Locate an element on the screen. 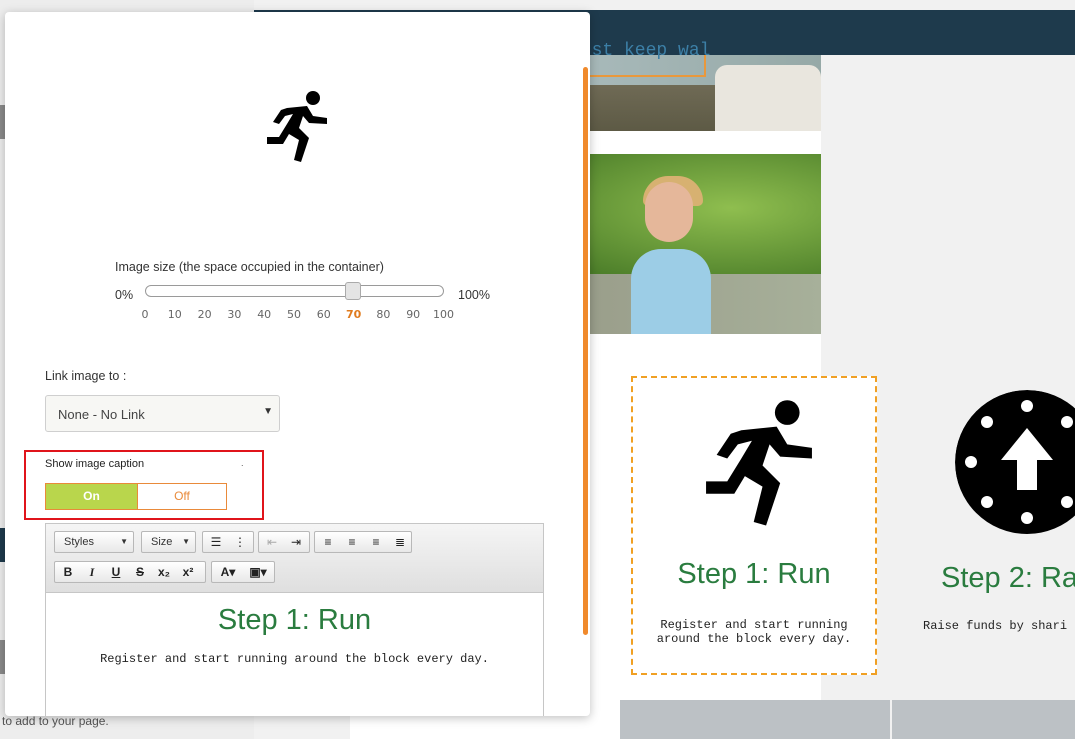 This screenshot has height=739, width=1075. align-center-icon: ≡ is located at coordinates (352, 542).